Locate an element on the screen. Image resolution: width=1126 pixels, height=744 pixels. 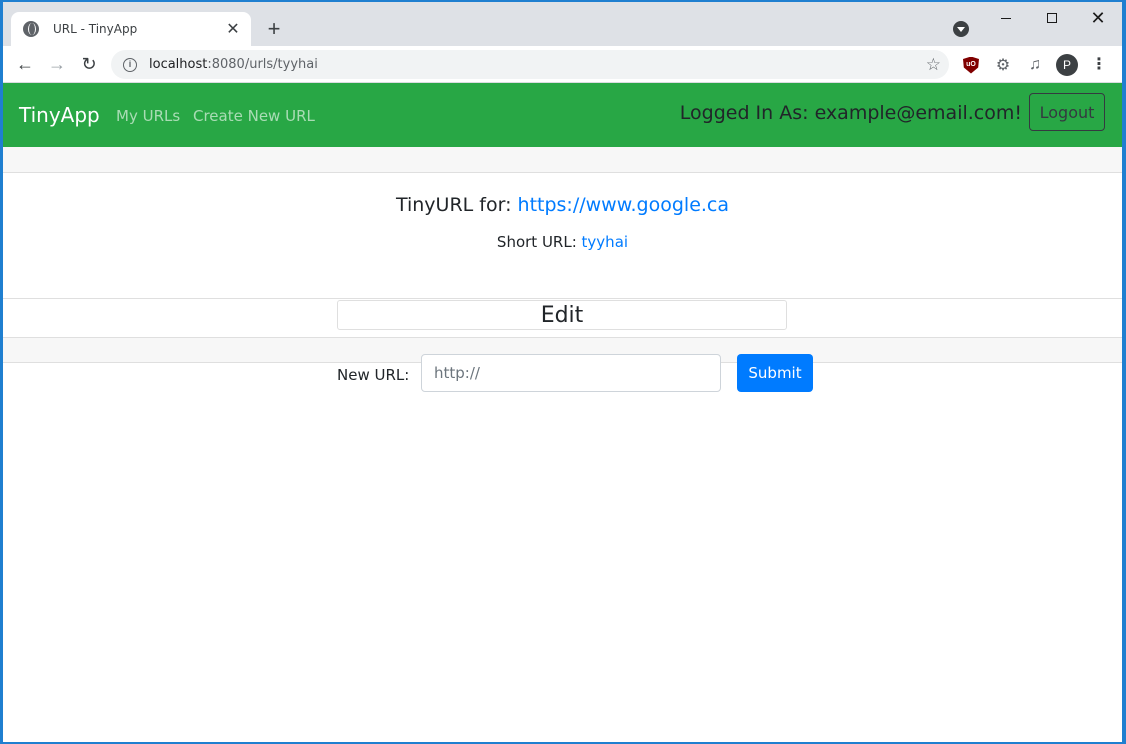
logged-in-text: Logged In As: example@email.com! is located at coordinates (850, 113).